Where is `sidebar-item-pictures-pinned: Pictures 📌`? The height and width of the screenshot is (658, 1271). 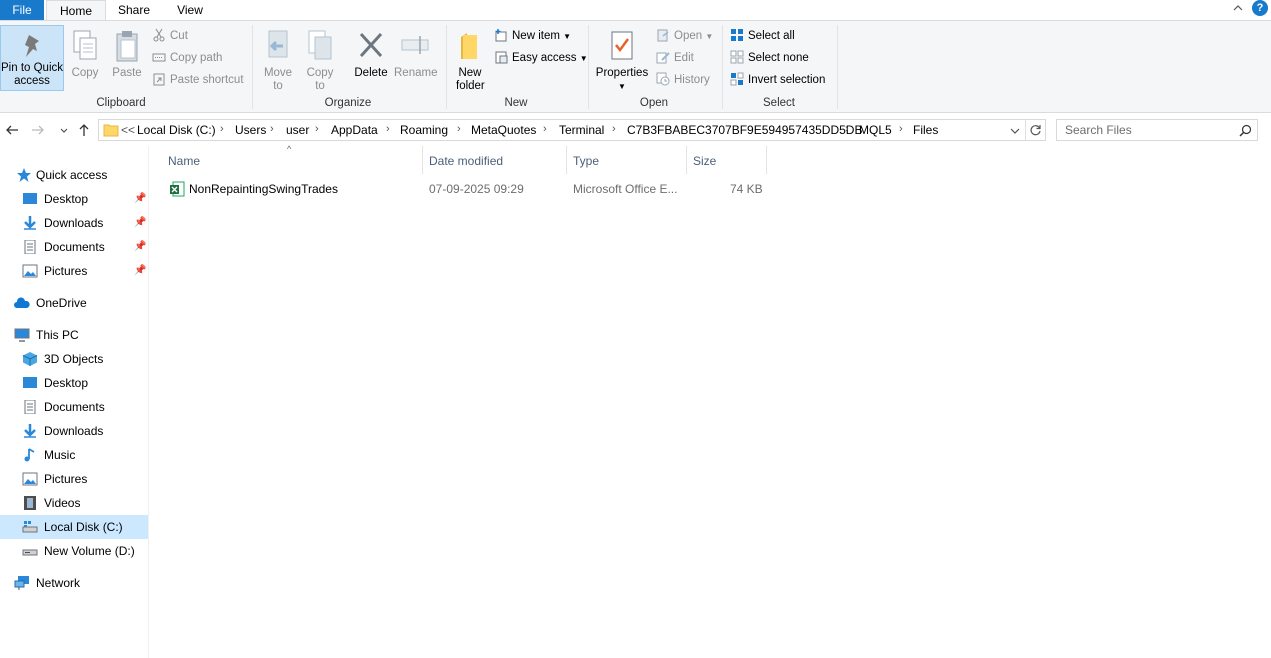
sidebar-item-pictures-pinned: Pictures 📌 is located at coordinates (74, 271).